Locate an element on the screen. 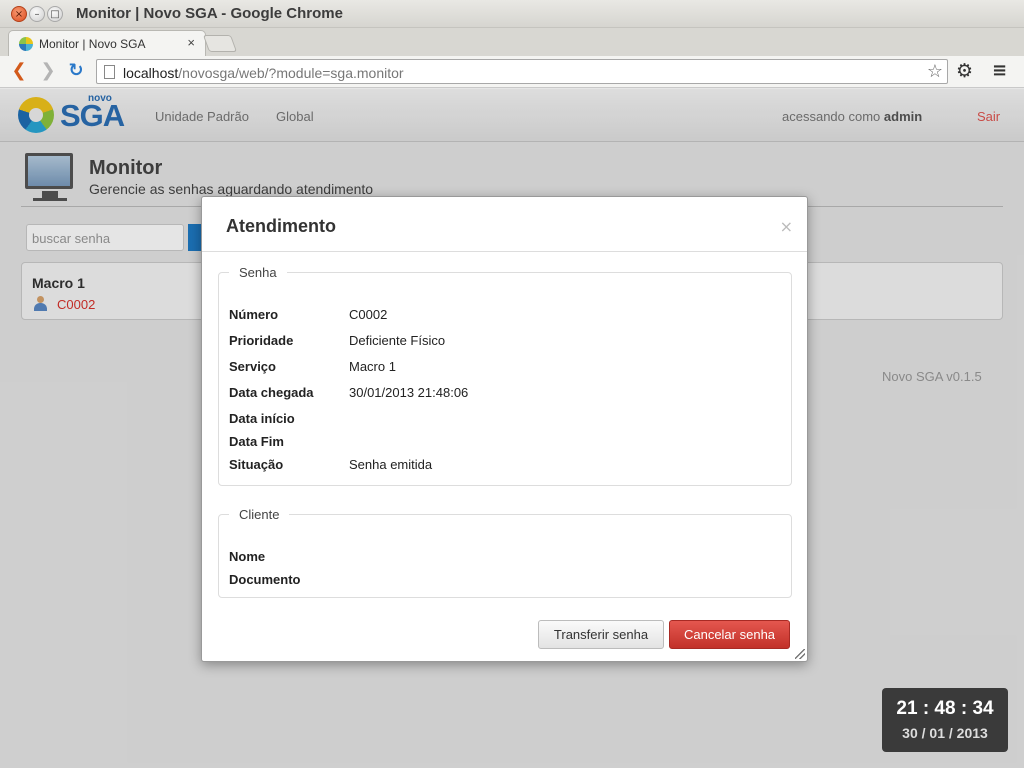 This screenshot has width=1024, height=768. field-label: Serviço is located at coordinates (252, 366).